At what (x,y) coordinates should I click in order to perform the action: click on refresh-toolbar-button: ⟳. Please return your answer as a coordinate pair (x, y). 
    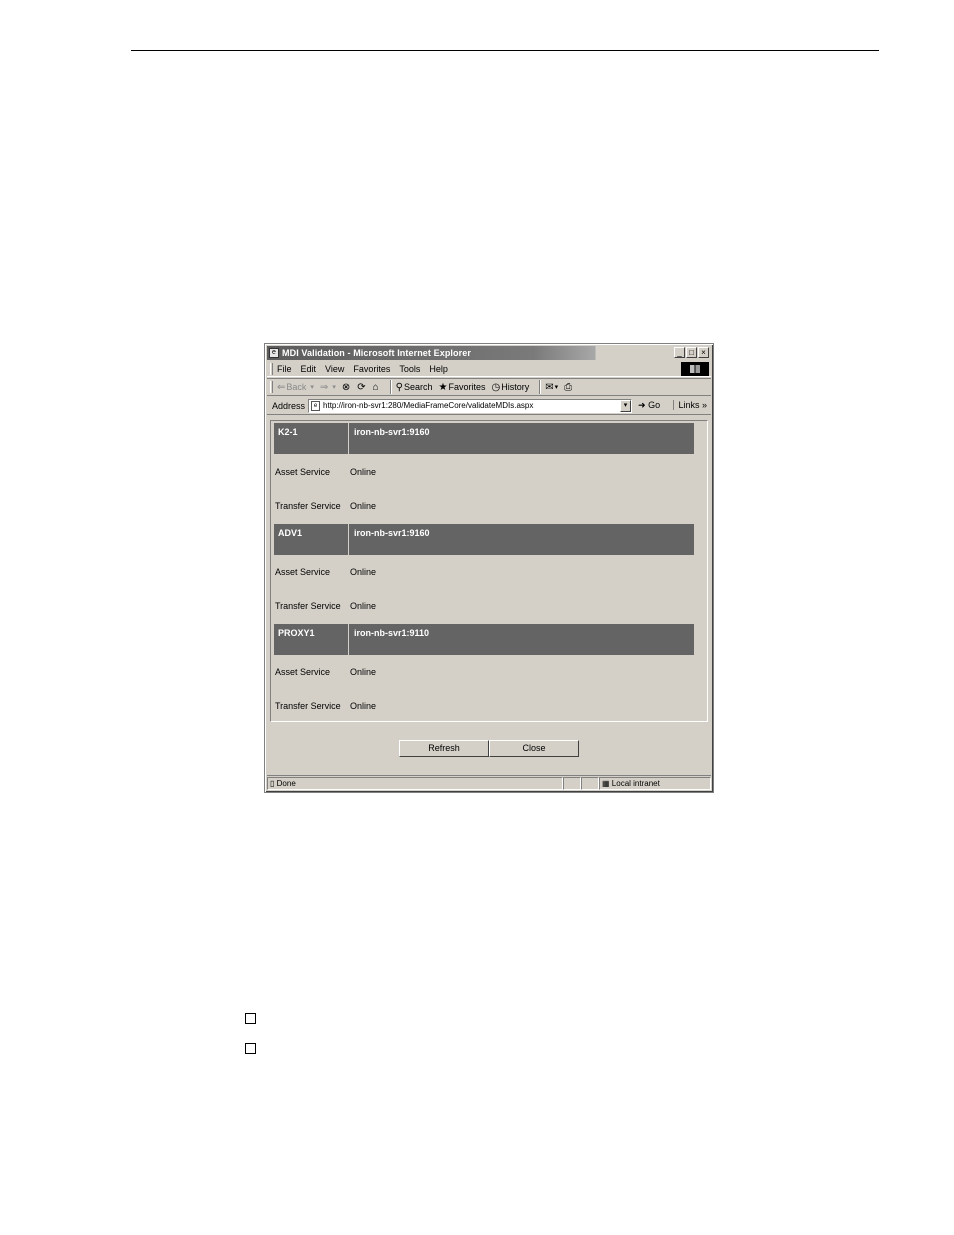
    Looking at the image, I should click on (361, 387).